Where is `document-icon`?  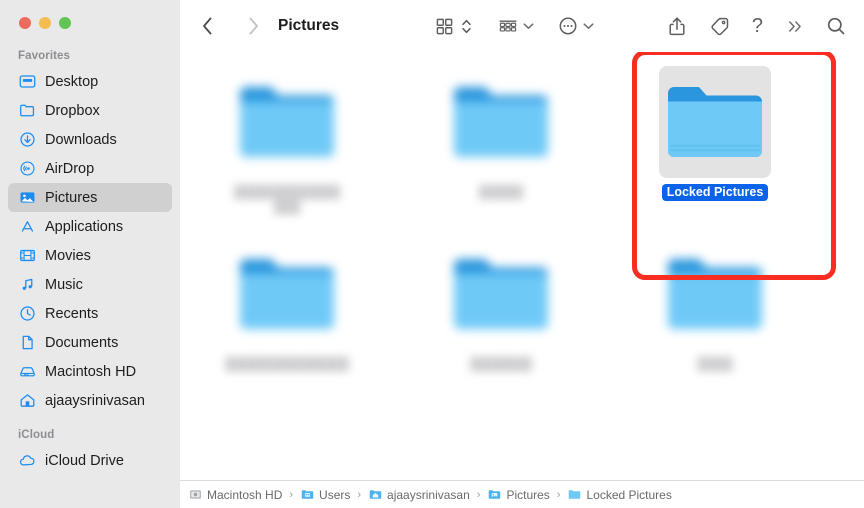
document-icon is located at coordinates (27, 343).